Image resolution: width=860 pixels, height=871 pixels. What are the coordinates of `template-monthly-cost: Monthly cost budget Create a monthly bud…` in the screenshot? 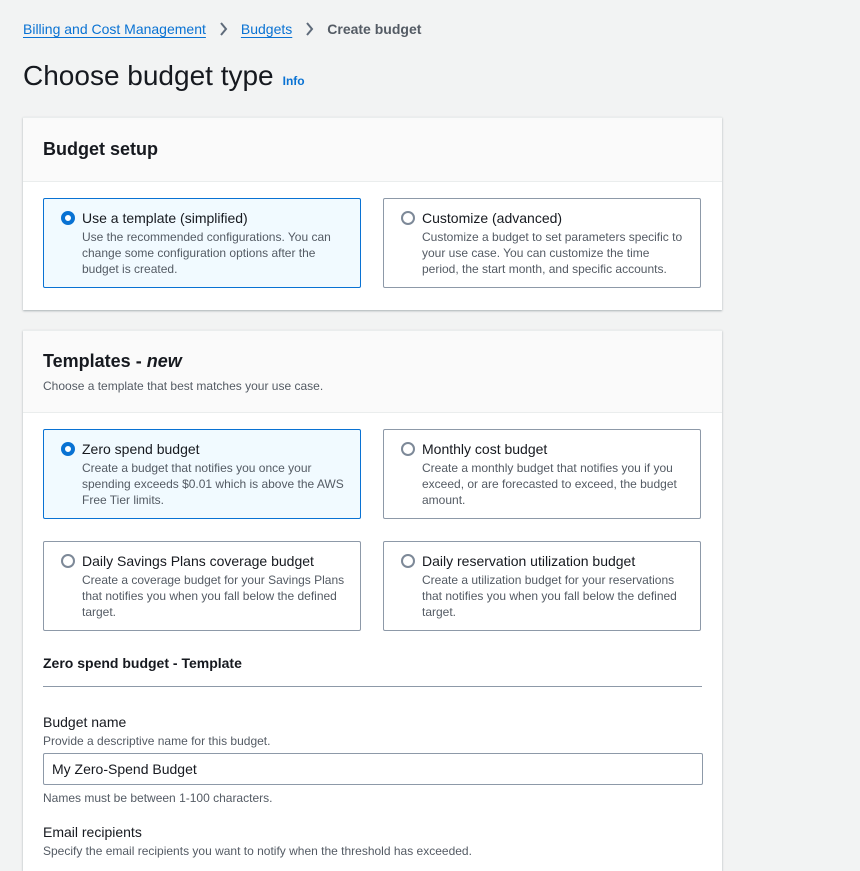 It's located at (542, 474).